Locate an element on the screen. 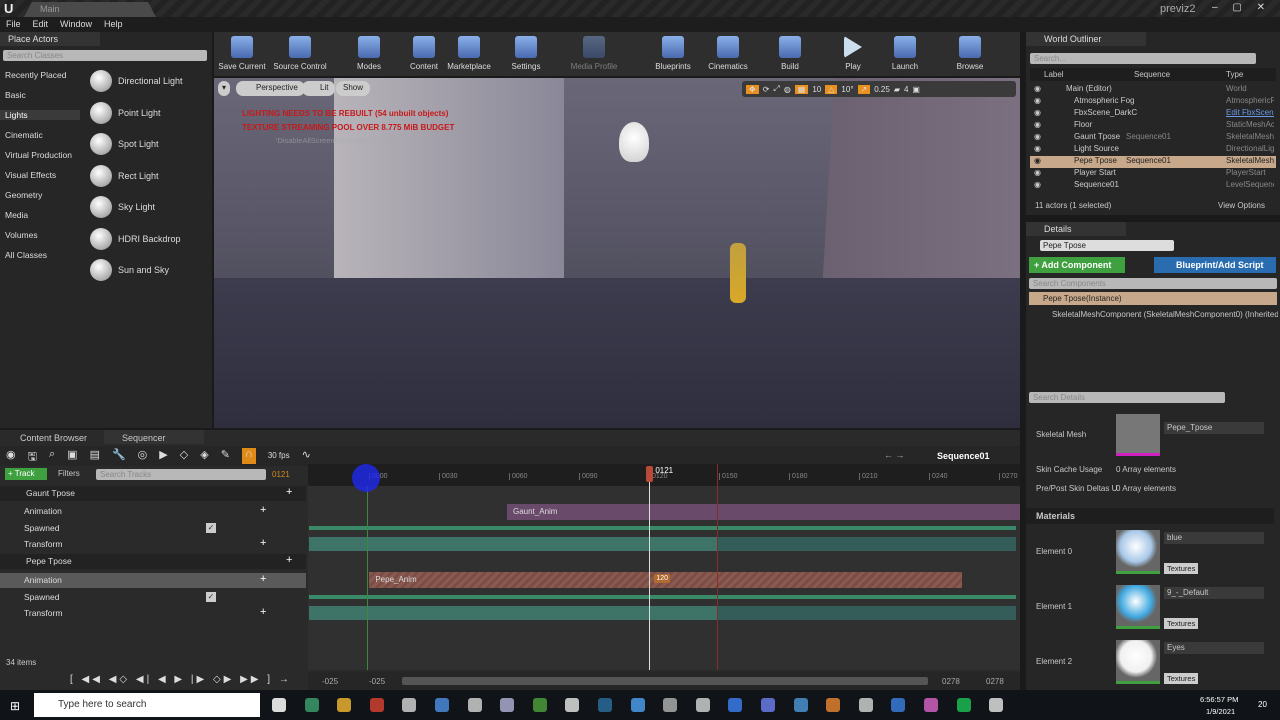 Image resolution: width=1280 pixels, height=720 pixels. window-controls: ‒ ▢ ✕ is located at coordinates (1241, 7).